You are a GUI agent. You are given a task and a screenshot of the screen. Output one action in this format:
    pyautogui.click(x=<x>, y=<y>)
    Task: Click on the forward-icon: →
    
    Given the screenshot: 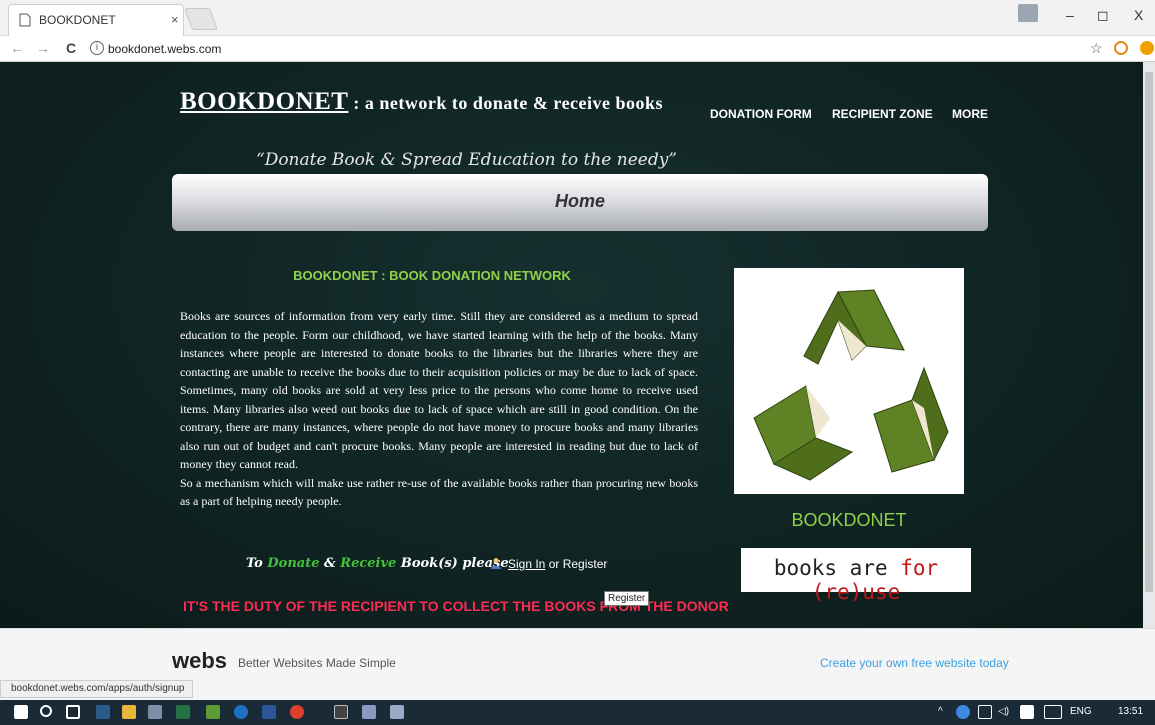 What is the action you would take?
    pyautogui.click(x=43, y=48)
    